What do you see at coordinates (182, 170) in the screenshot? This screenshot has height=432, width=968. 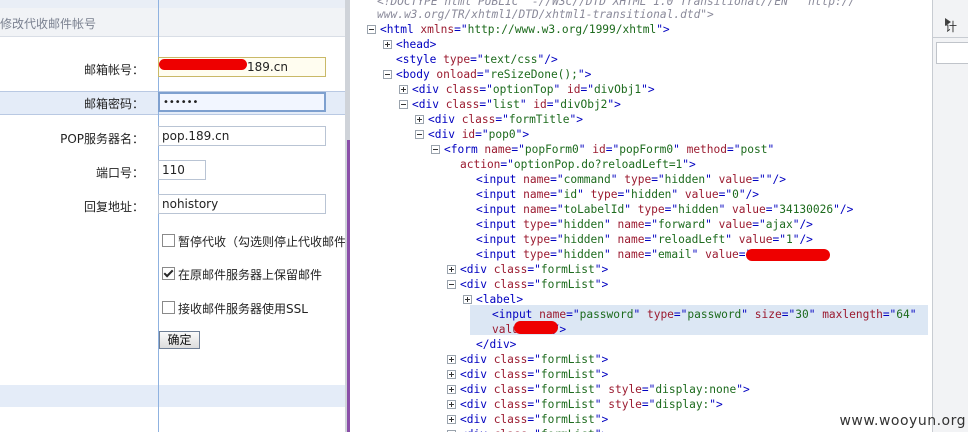 I see `port-field: 110` at bounding box center [182, 170].